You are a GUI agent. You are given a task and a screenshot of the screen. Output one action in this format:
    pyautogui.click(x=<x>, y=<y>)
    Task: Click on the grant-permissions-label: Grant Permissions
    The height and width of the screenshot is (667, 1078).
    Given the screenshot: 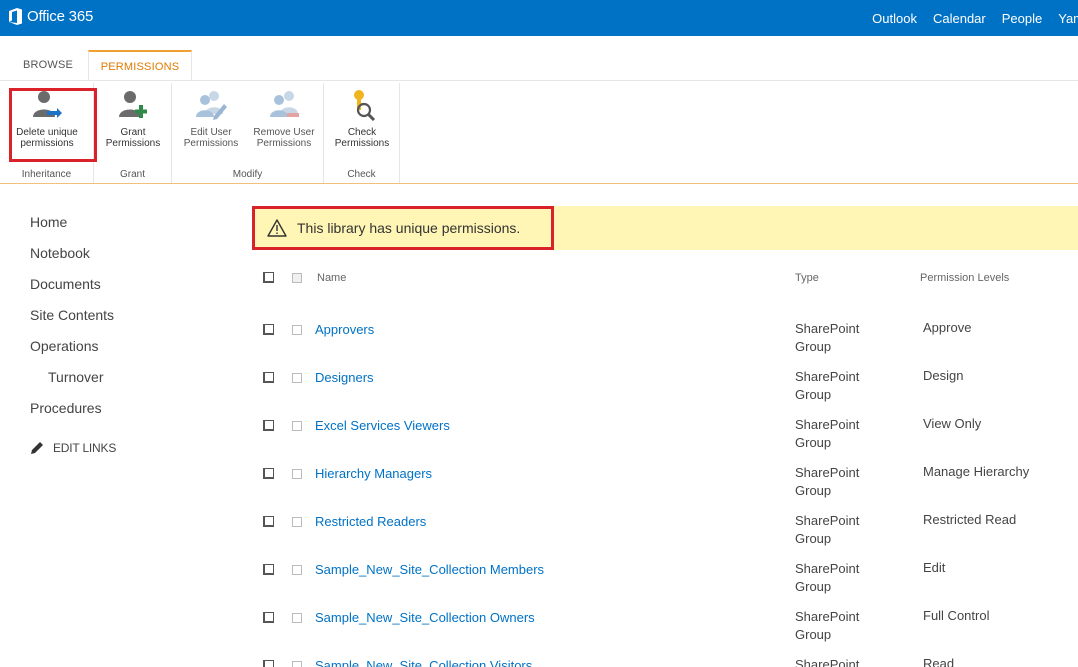 What is the action you would take?
    pyautogui.click(x=133, y=138)
    